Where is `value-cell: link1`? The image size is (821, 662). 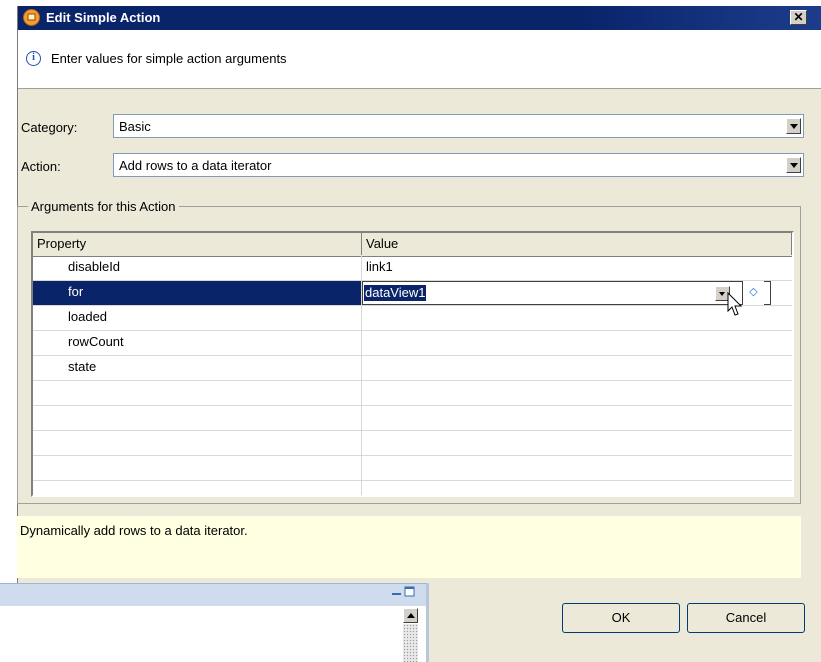
value-cell: link1 is located at coordinates (577, 268).